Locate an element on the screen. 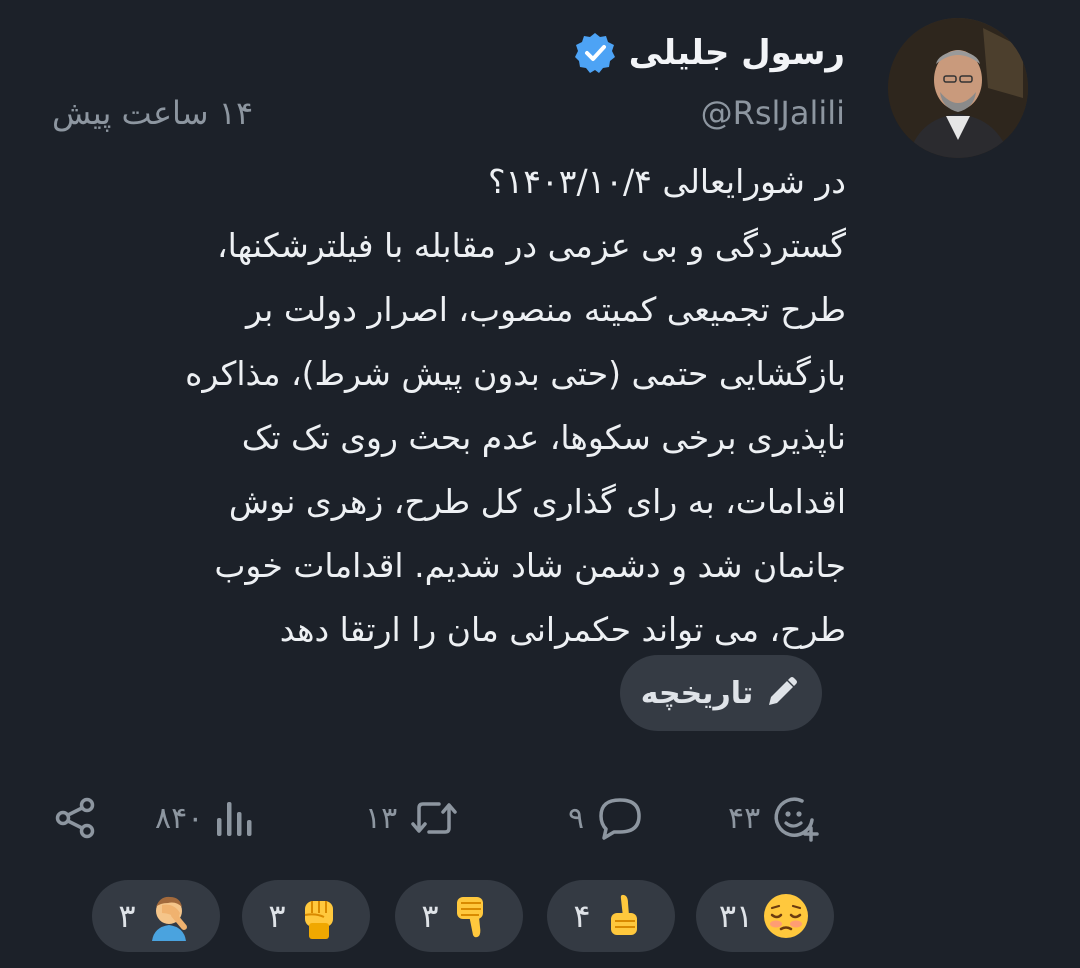  author-name-row: رسول جلیلی is located at coordinates (709, 53).